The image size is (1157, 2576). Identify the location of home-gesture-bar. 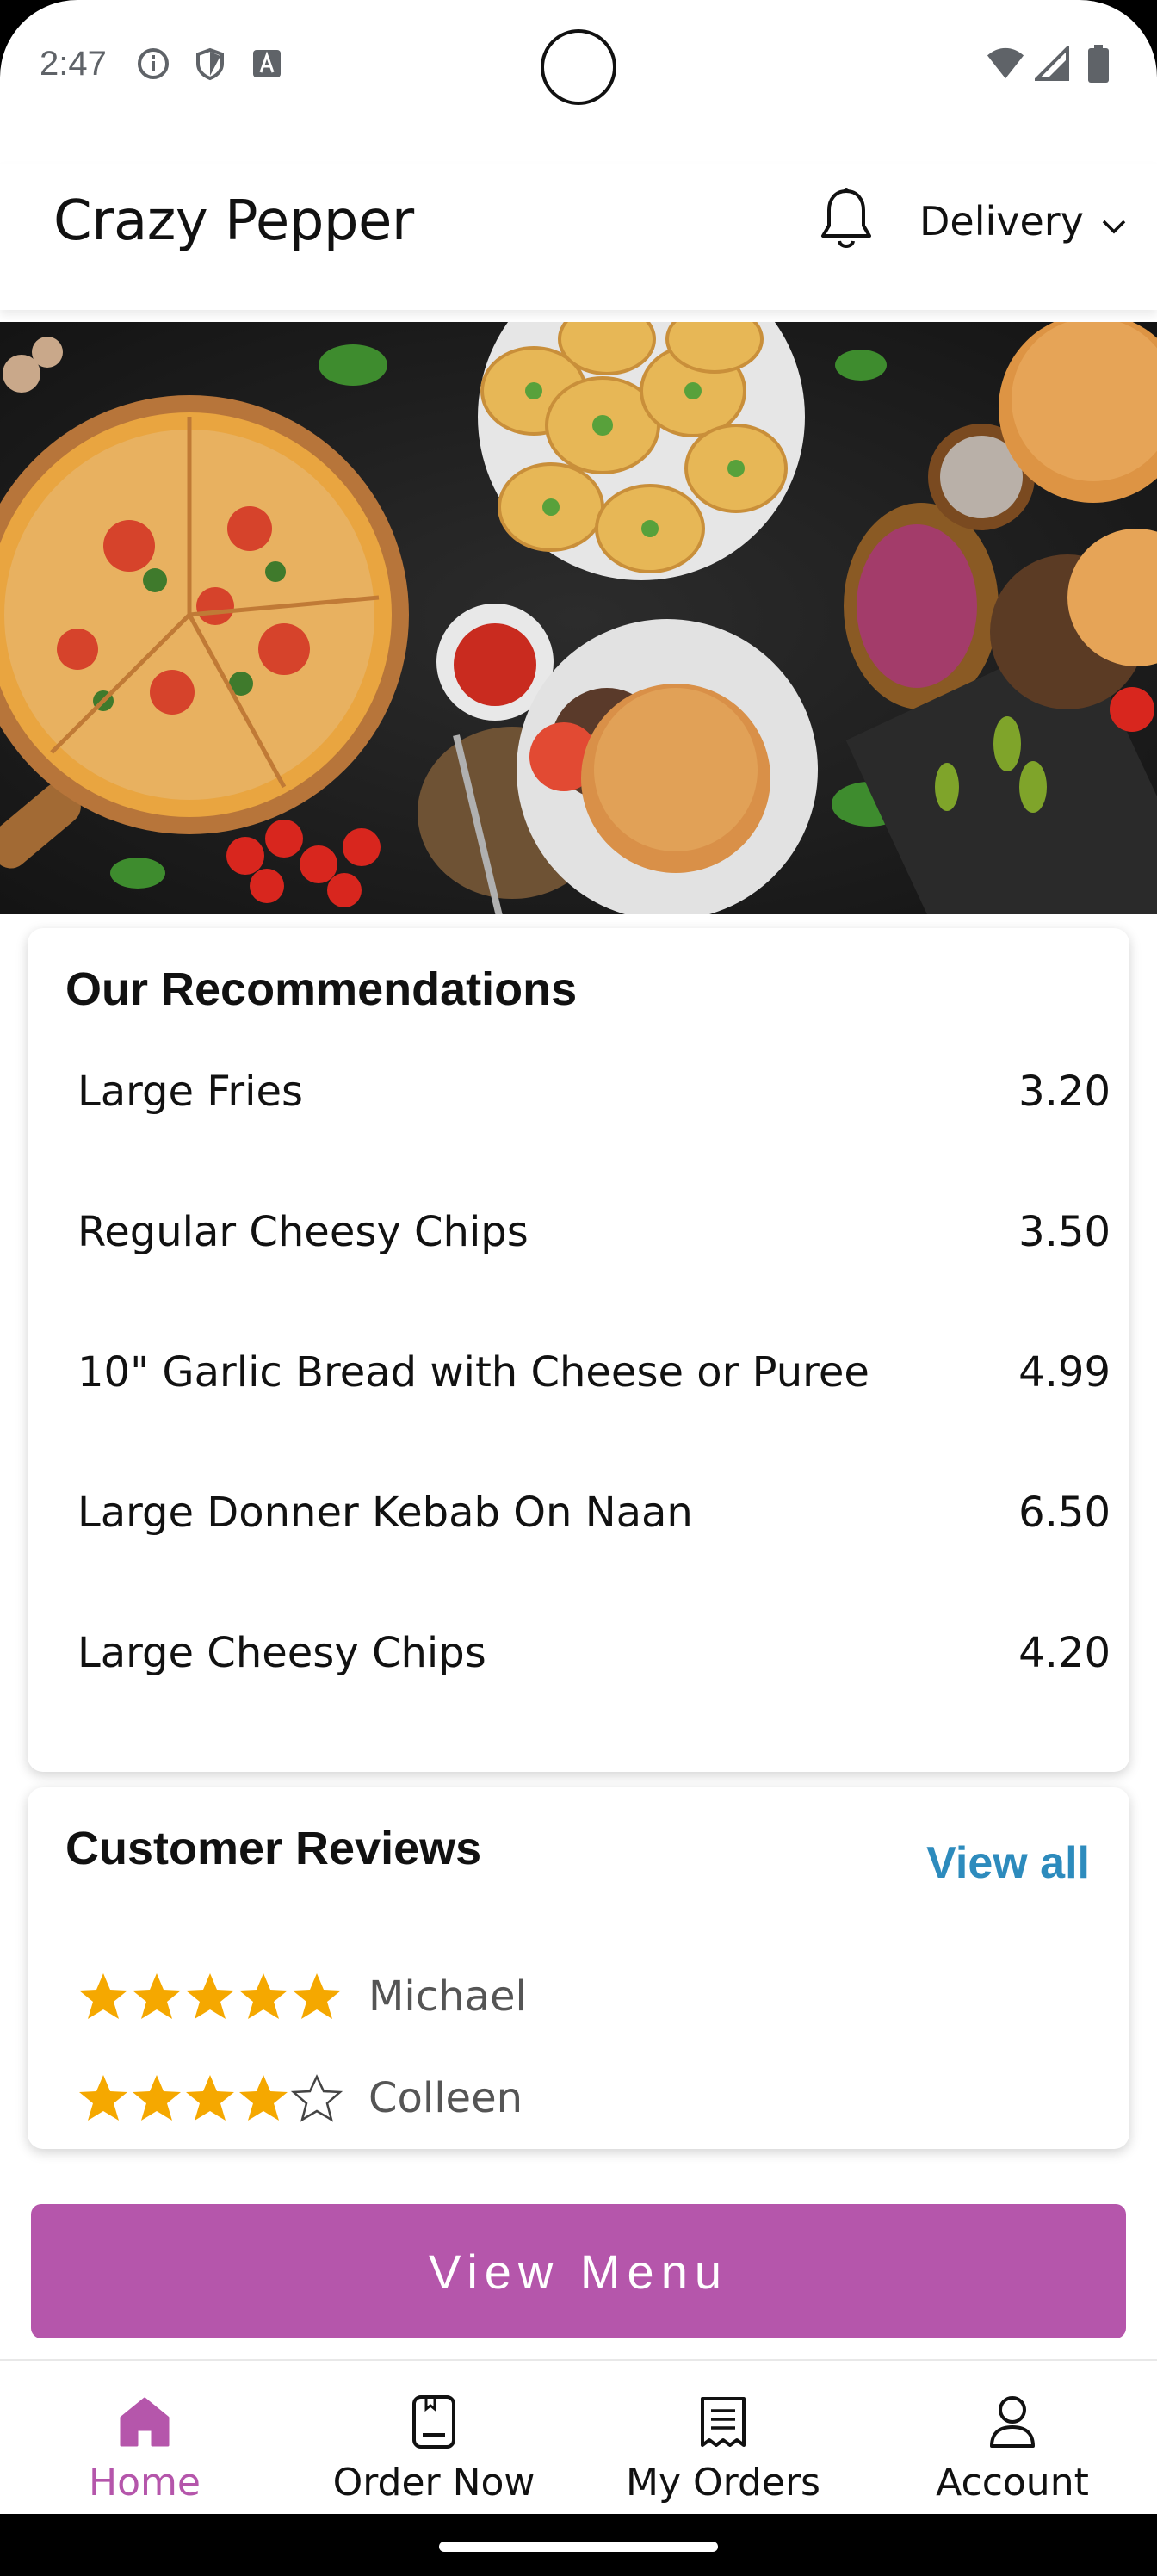
(579, 2547).